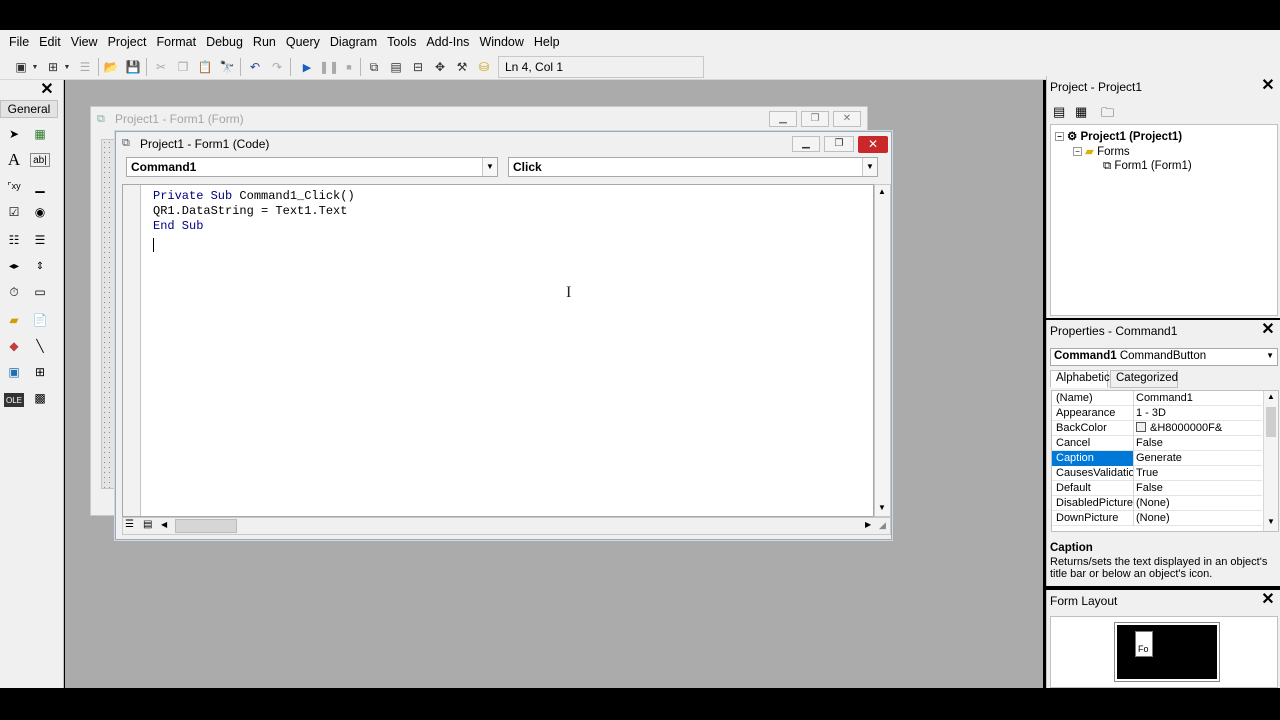 This screenshot has height=720, width=1280. What do you see at coordinates (547, 42) in the screenshot?
I see `menu-help: Help` at bounding box center [547, 42].